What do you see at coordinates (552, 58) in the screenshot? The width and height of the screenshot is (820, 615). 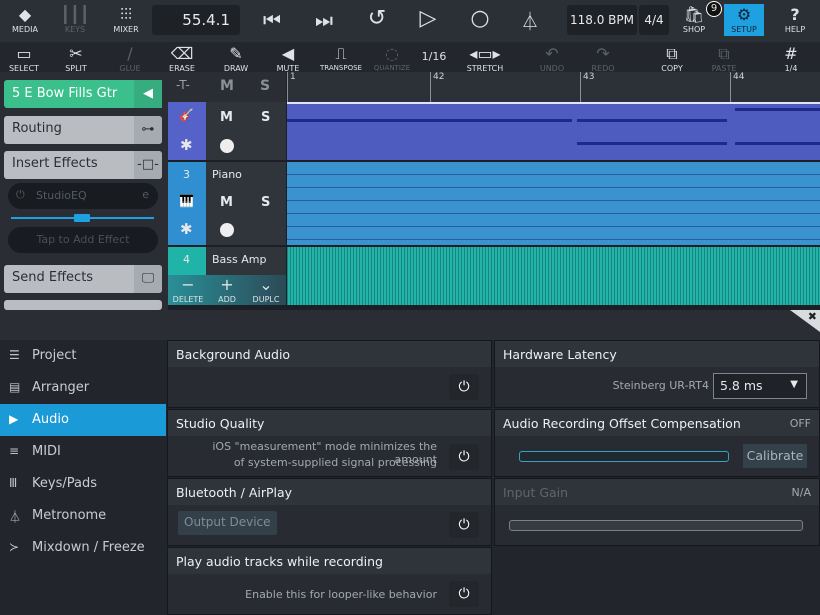 I see `undo-button: ↶ UNDO` at bounding box center [552, 58].